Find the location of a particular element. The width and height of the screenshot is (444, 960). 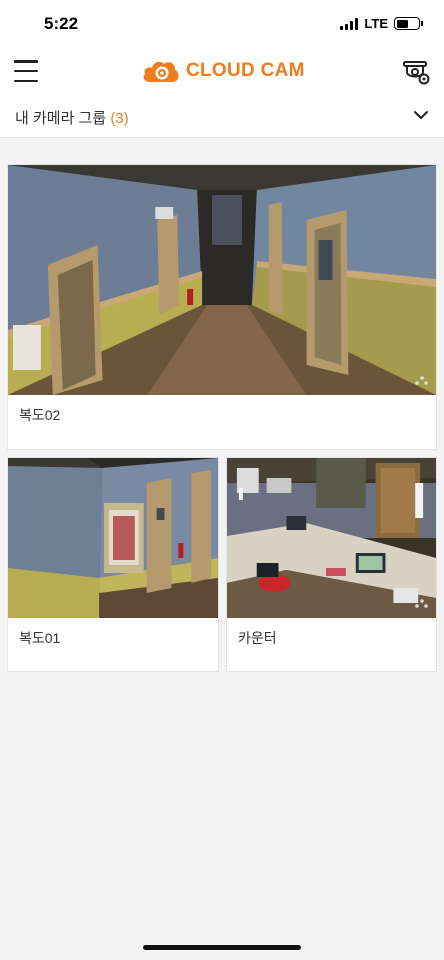

group-title: 내 카메라 그룹 is located at coordinates (61, 118).